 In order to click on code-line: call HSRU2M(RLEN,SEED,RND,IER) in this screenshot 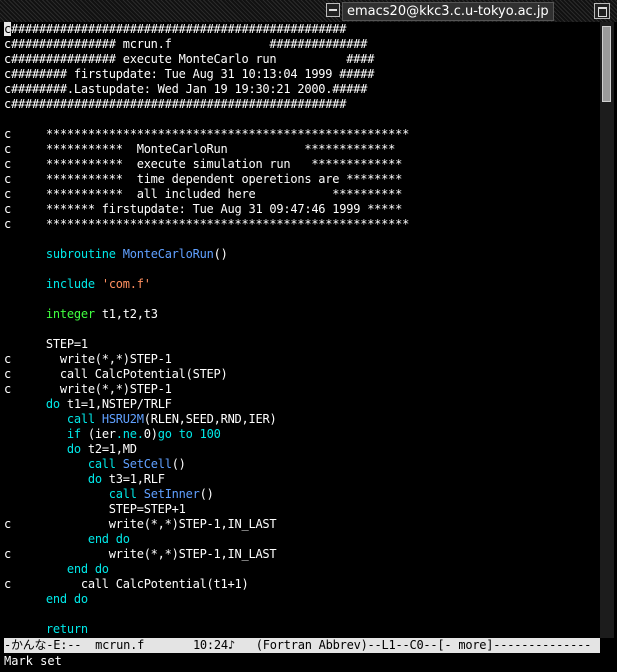, I will do `click(302, 419)`.